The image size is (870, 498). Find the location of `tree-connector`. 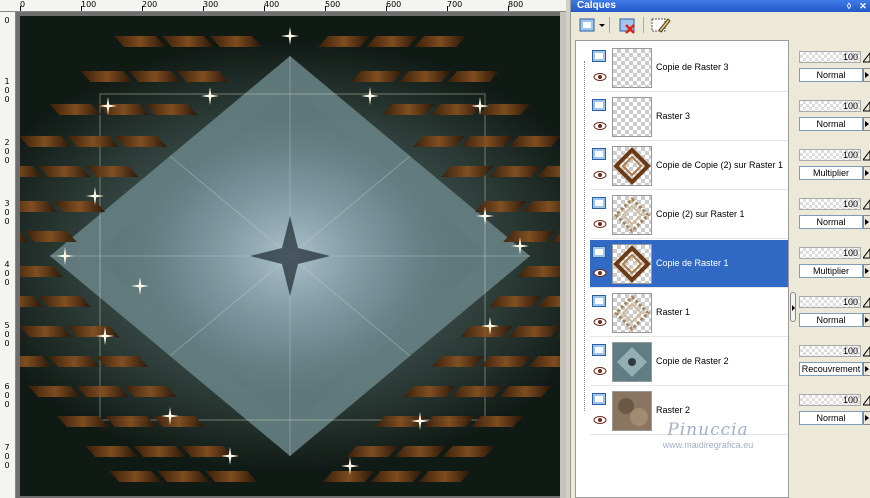

tree-connector is located at coordinates (584, 236).